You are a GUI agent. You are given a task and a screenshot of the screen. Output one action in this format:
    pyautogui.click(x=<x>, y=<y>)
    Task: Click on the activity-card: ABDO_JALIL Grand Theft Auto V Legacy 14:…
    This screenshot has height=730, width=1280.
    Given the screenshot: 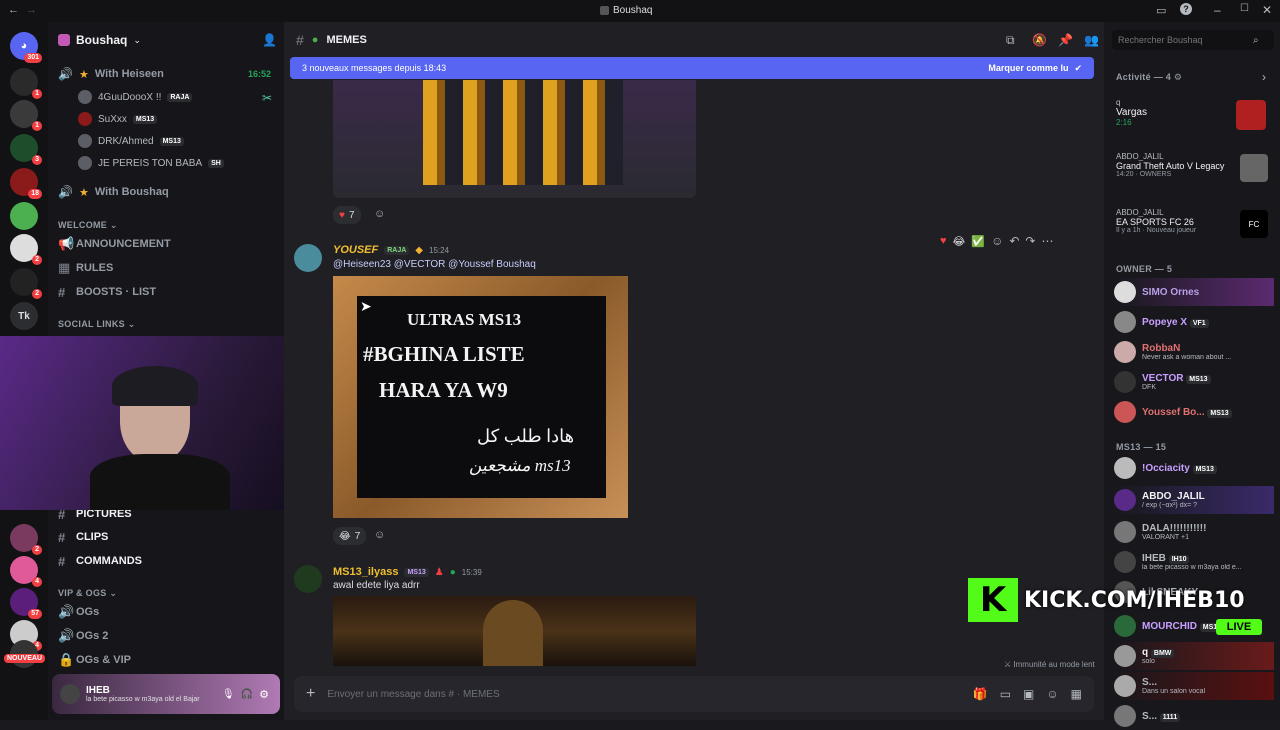 What is the action you would take?
    pyautogui.click(x=1194, y=167)
    